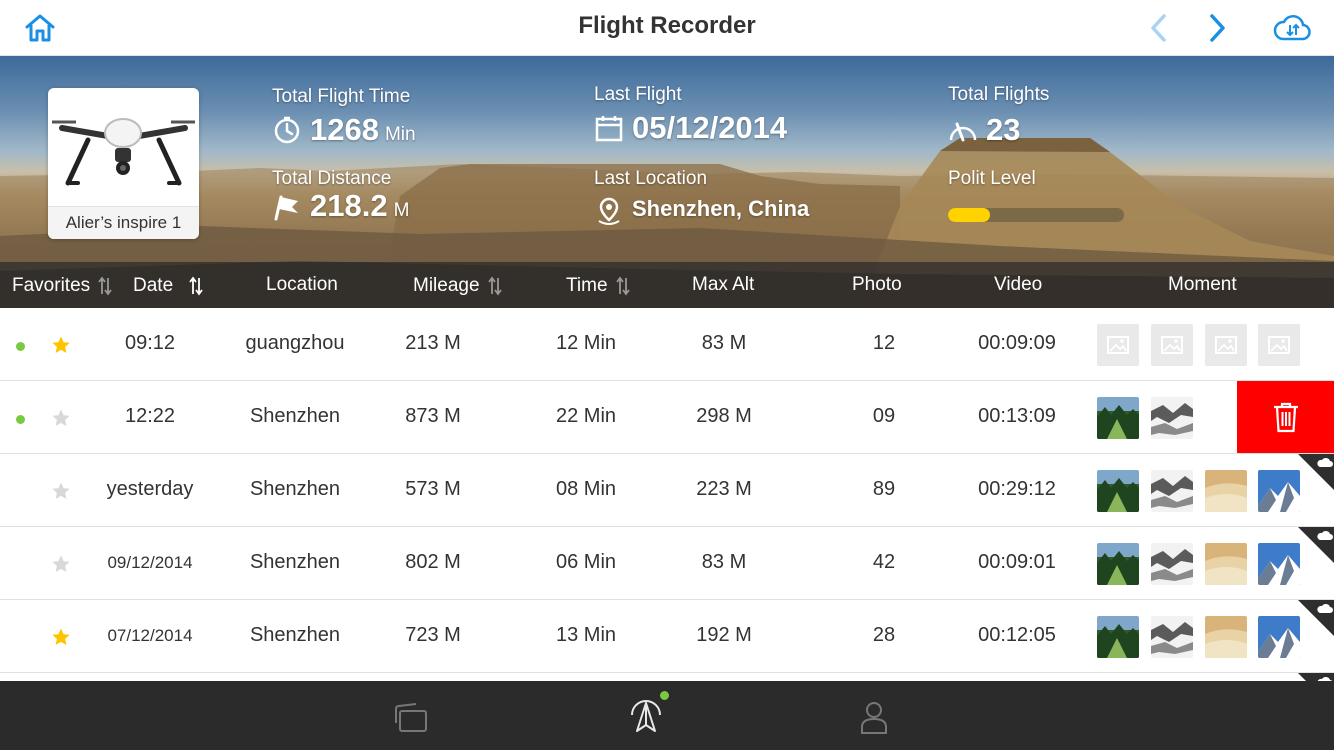 Image resolution: width=1334 pixels, height=750 pixels. I want to click on chevron-right-icon, so click(1217, 28).